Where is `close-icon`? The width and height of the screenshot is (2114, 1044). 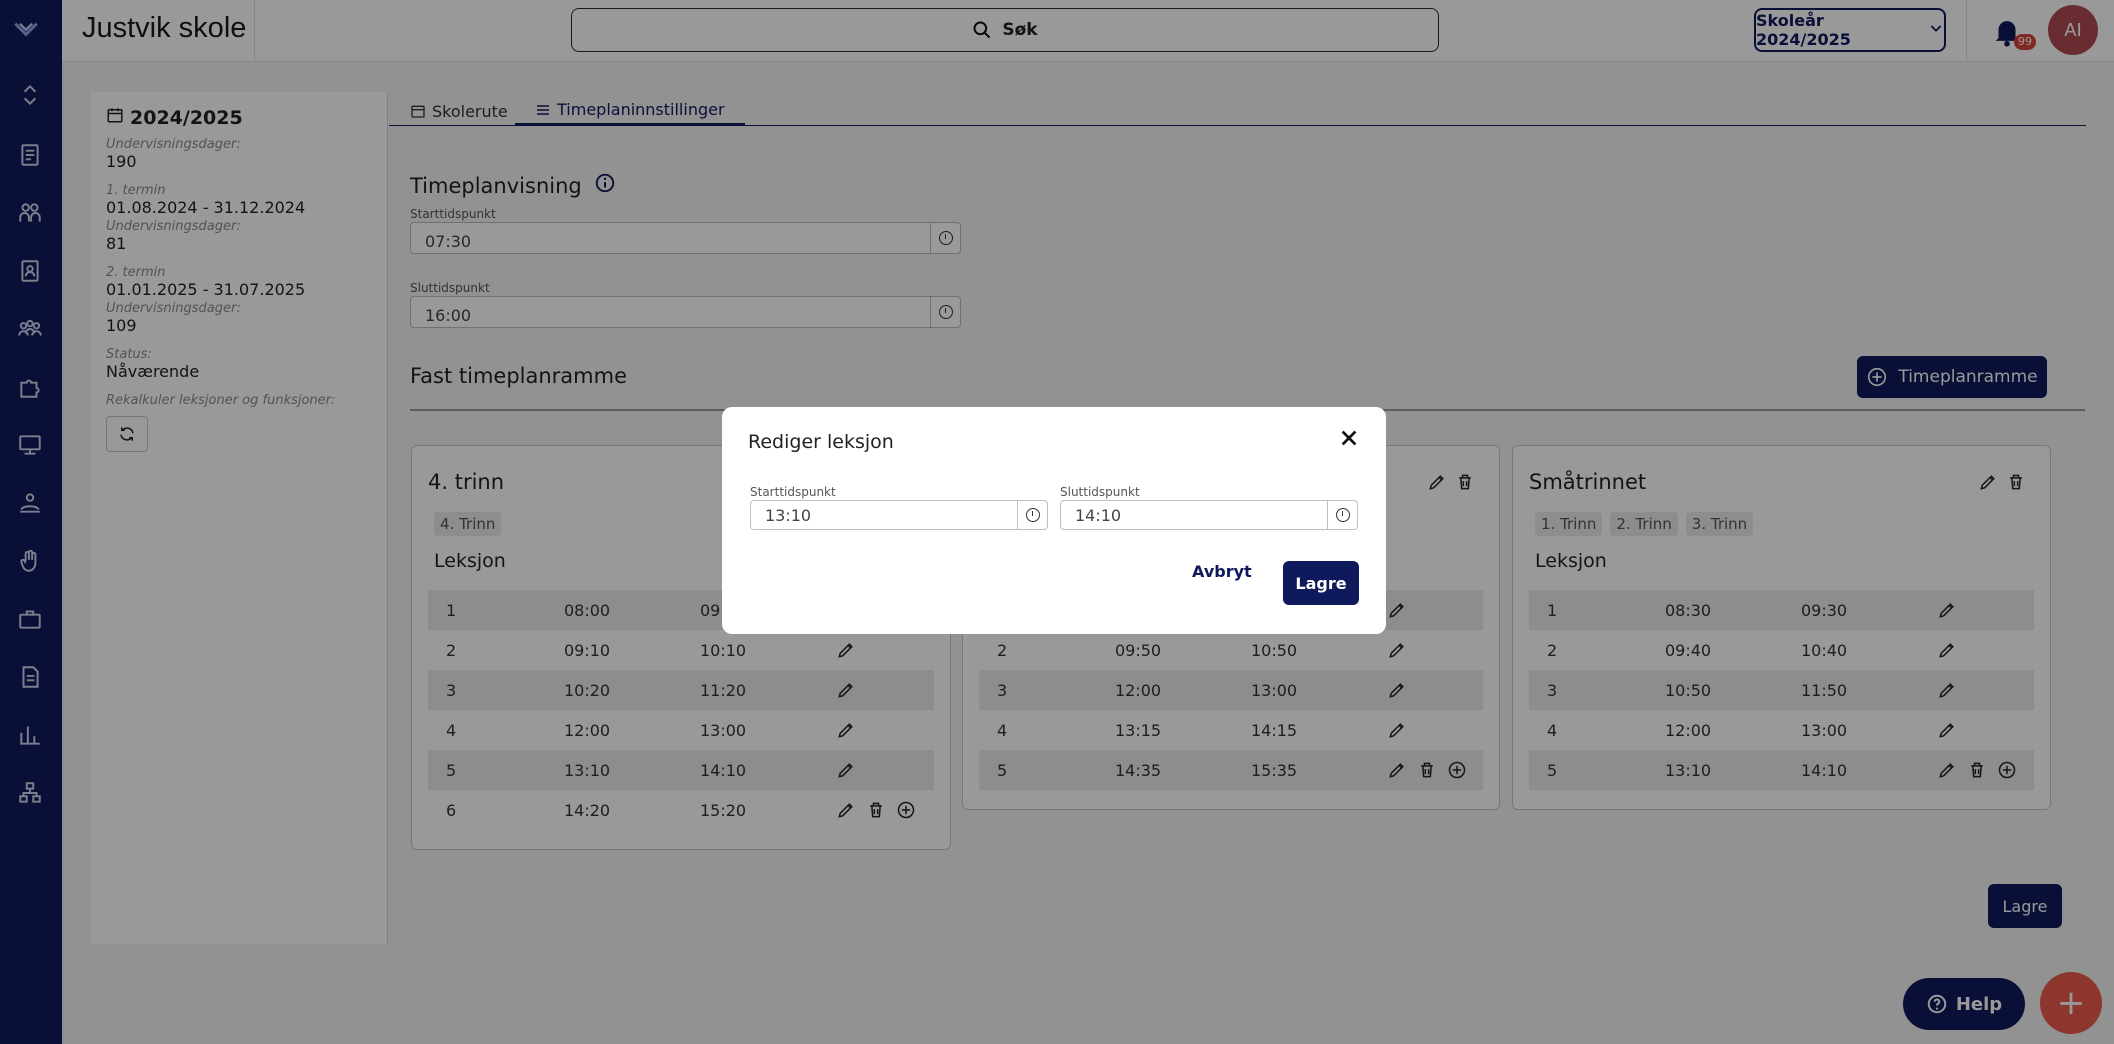
close-icon is located at coordinates (1349, 438).